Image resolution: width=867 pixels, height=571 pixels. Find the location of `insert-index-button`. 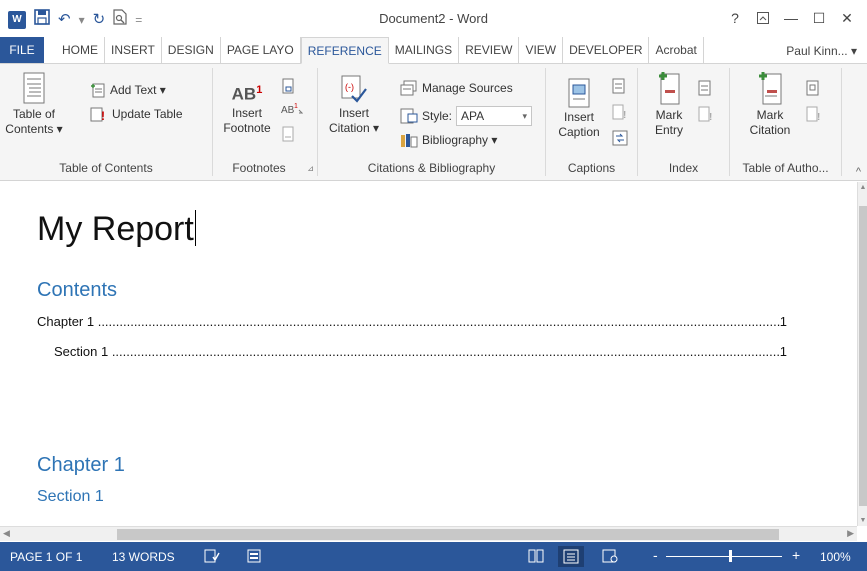

insert-index-button is located at coordinates (705, 88).